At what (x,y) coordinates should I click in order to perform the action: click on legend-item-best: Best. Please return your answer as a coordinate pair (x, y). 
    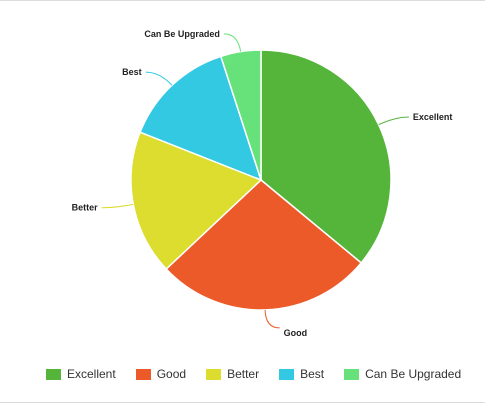
    Looking at the image, I should click on (301, 374).